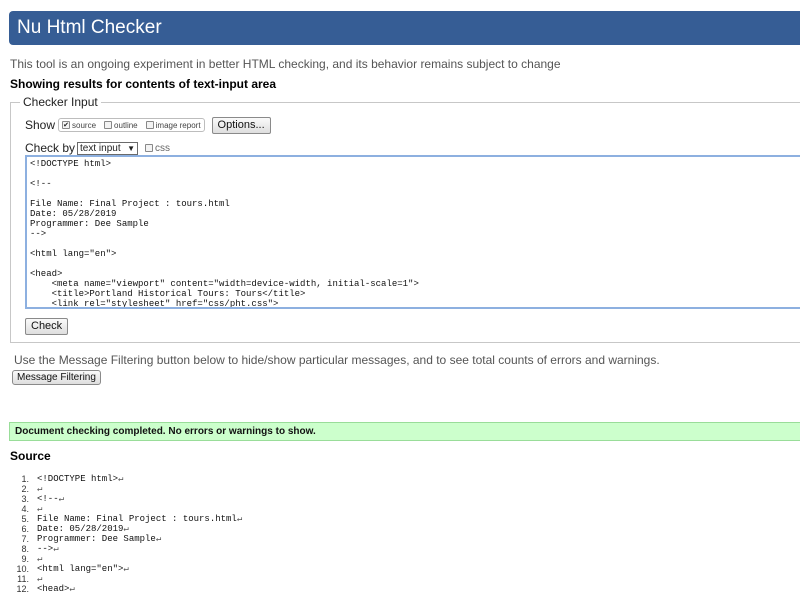 This screenshot has width=800, height=594. I want to click on source-line: 12. <head> ↵, so click(400, 589).